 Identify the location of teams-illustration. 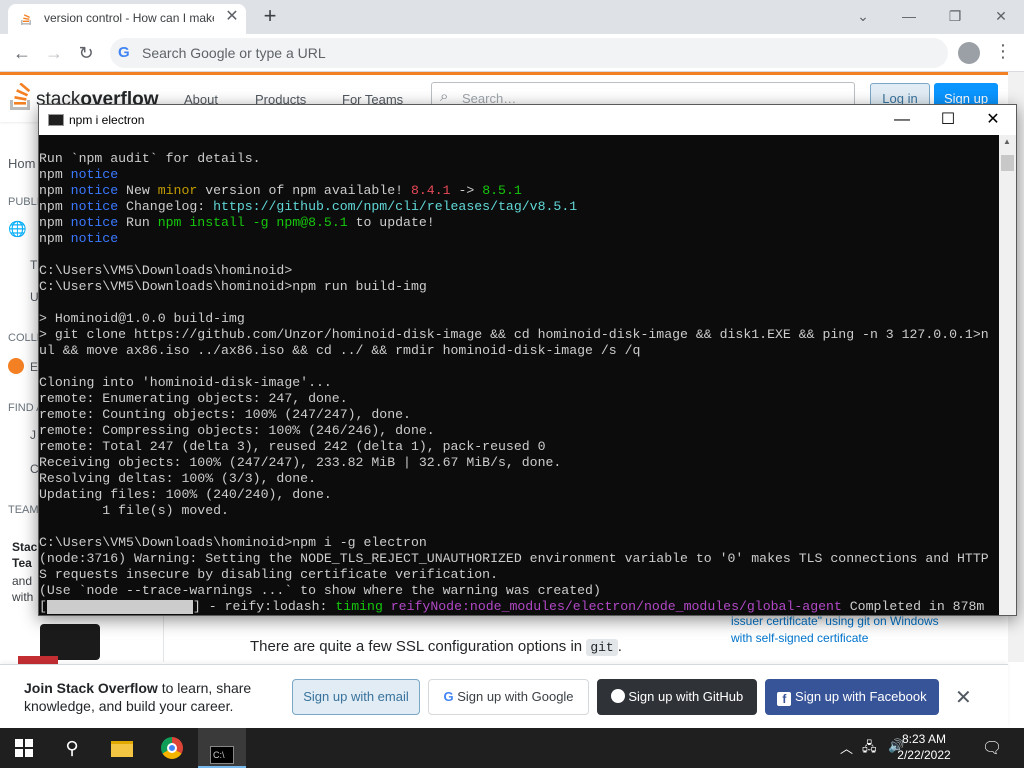
(70, 642).